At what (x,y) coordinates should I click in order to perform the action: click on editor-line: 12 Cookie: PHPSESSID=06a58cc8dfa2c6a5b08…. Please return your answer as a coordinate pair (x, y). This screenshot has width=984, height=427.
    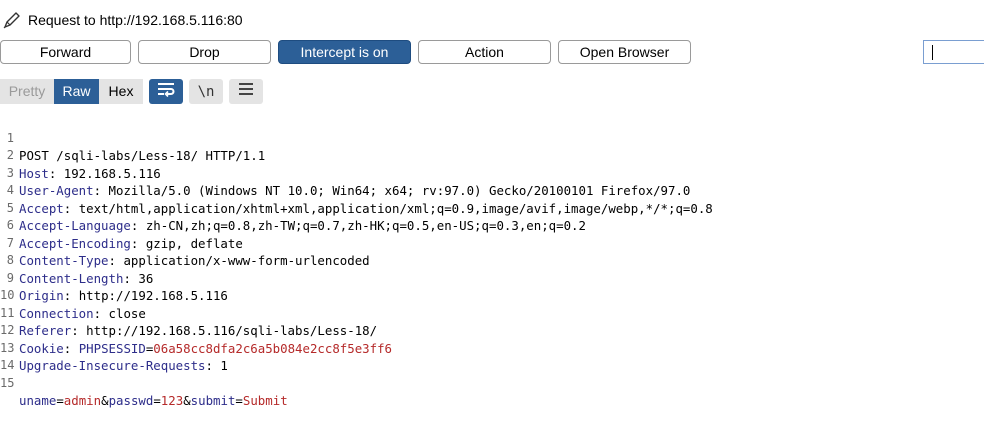
    Looking at the image, I should click on (492, 330).